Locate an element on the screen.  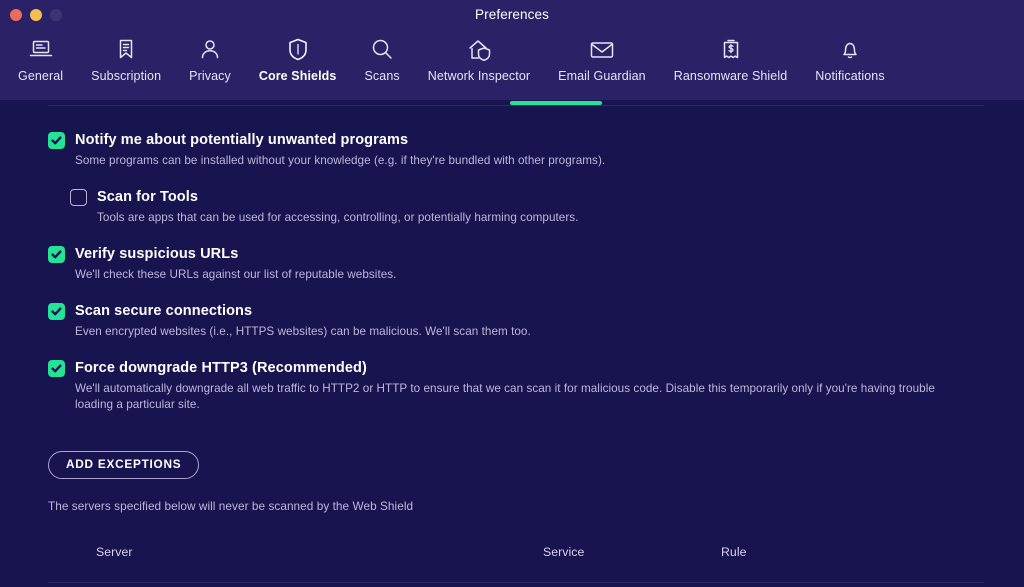
zoom-window-button is located at coordinates (56, 15).